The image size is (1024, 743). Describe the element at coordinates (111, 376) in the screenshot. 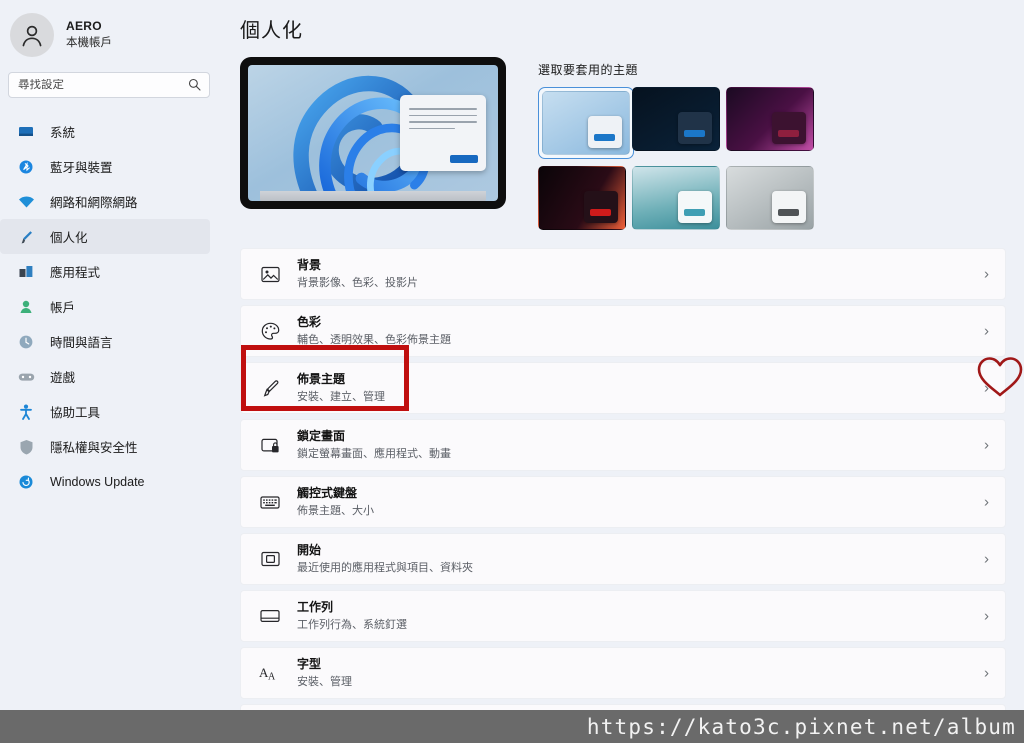

I see `sidebar-item-gaming: 遊戲` at that location.